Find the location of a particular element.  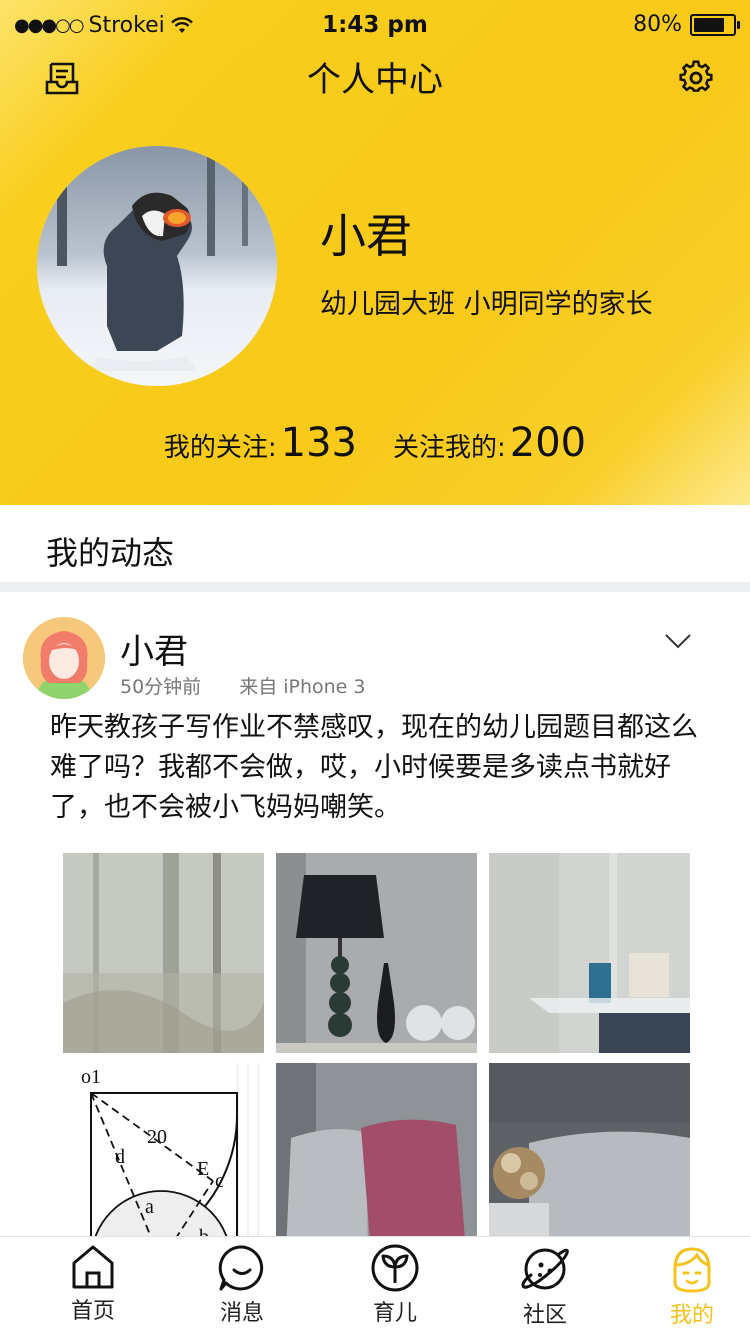

tab-messages-label: 消息 is located at coordinates (241, 1313).